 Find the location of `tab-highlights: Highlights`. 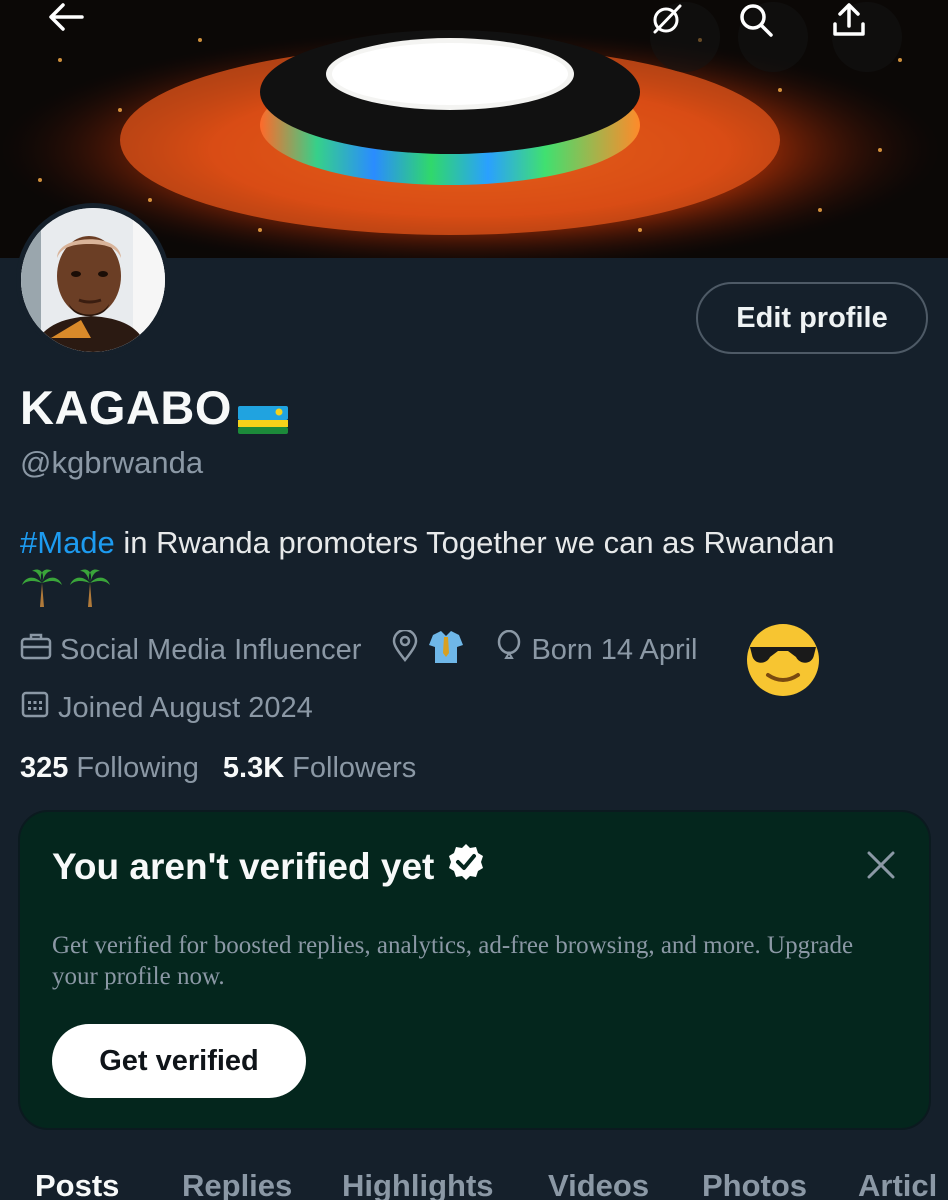

tab-highlights: Highlights is located at coordinates (418, 1184).